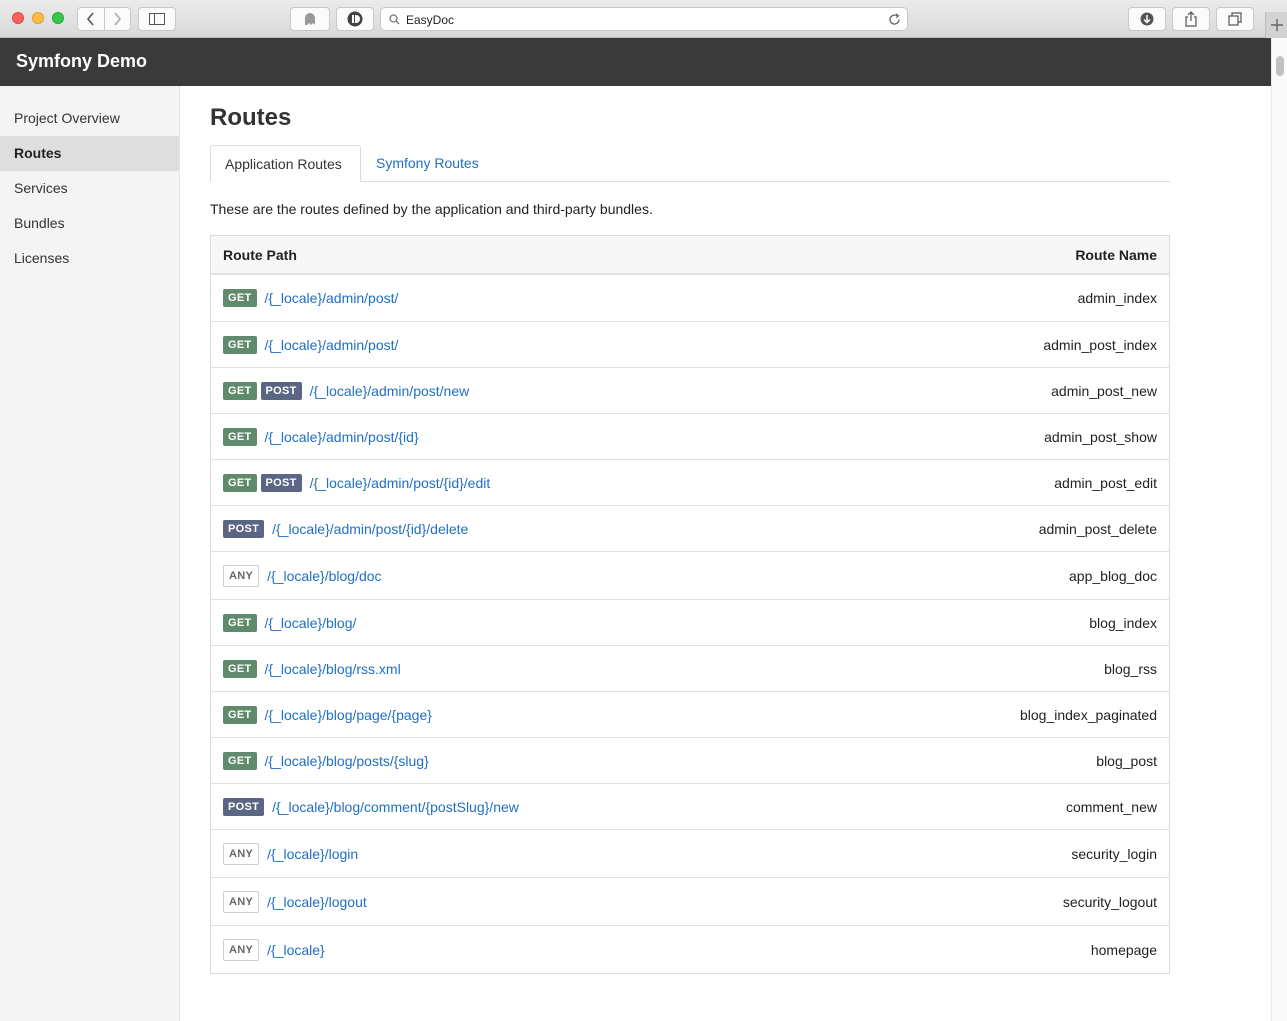  I want to click on route-path-cell: GET POST /{_locale}/admin/post/new, so click(346, 390).